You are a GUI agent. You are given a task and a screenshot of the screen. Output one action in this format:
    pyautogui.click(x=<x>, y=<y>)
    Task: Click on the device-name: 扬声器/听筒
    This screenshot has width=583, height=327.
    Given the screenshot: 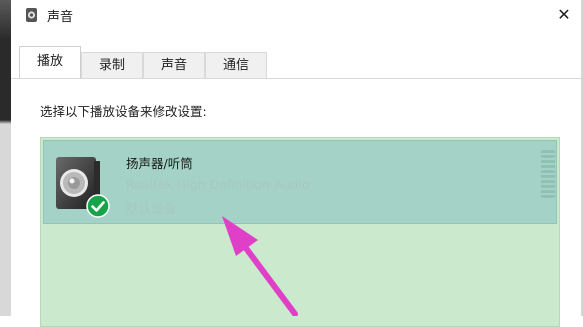 What is the action you would take?
    pyautogui.click(x=159, y=163)
    